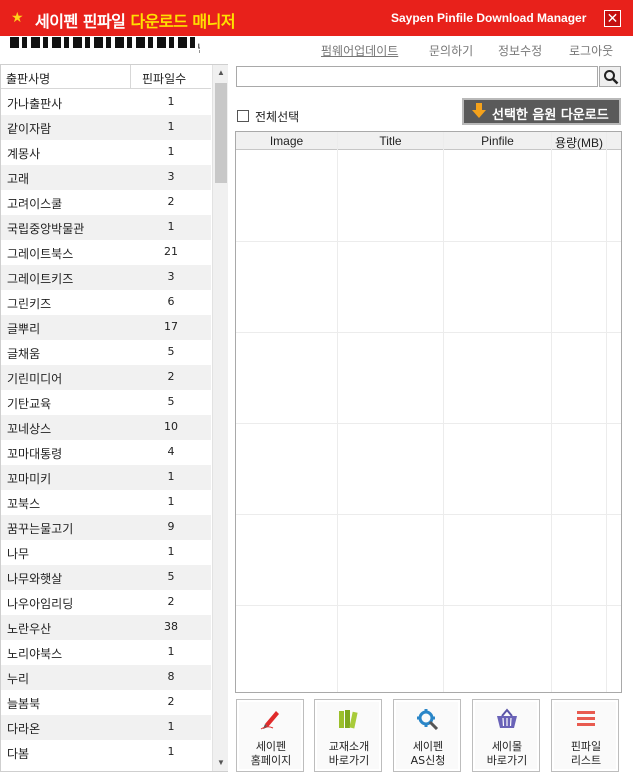 This screenshot has width=633, height=780. Describe the element at coordinates (18, 179) in the screenshot. I see `publisher-name: 고래` at that location.